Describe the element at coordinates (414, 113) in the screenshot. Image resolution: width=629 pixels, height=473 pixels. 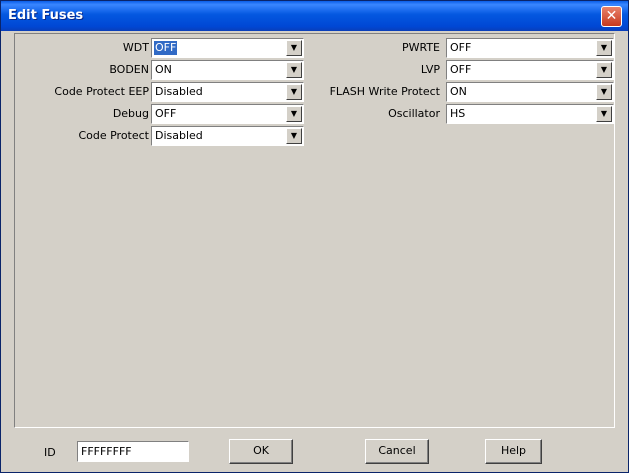
I see `fuse-label-oscillator: Oscillator` at that location.